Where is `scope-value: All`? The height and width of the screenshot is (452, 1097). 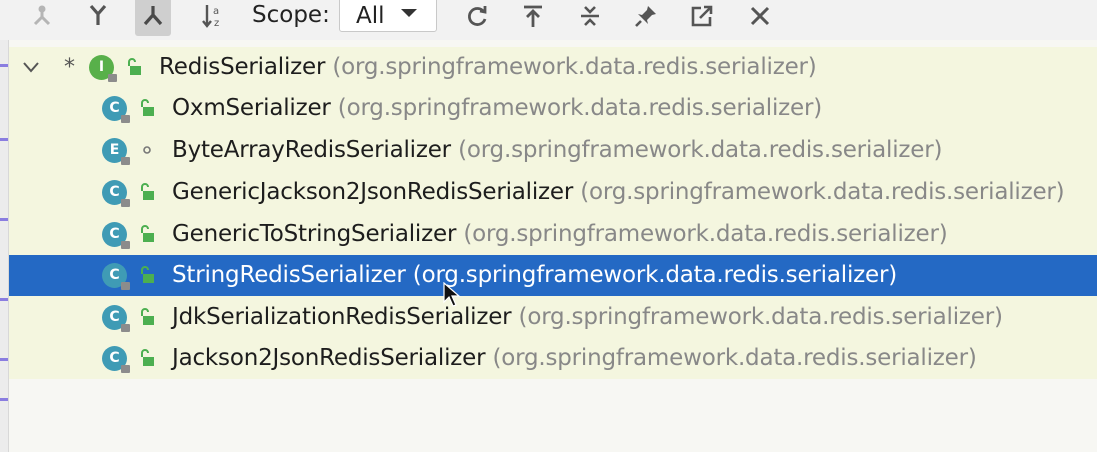 scope-value: All is located at coordinates (370, 16).